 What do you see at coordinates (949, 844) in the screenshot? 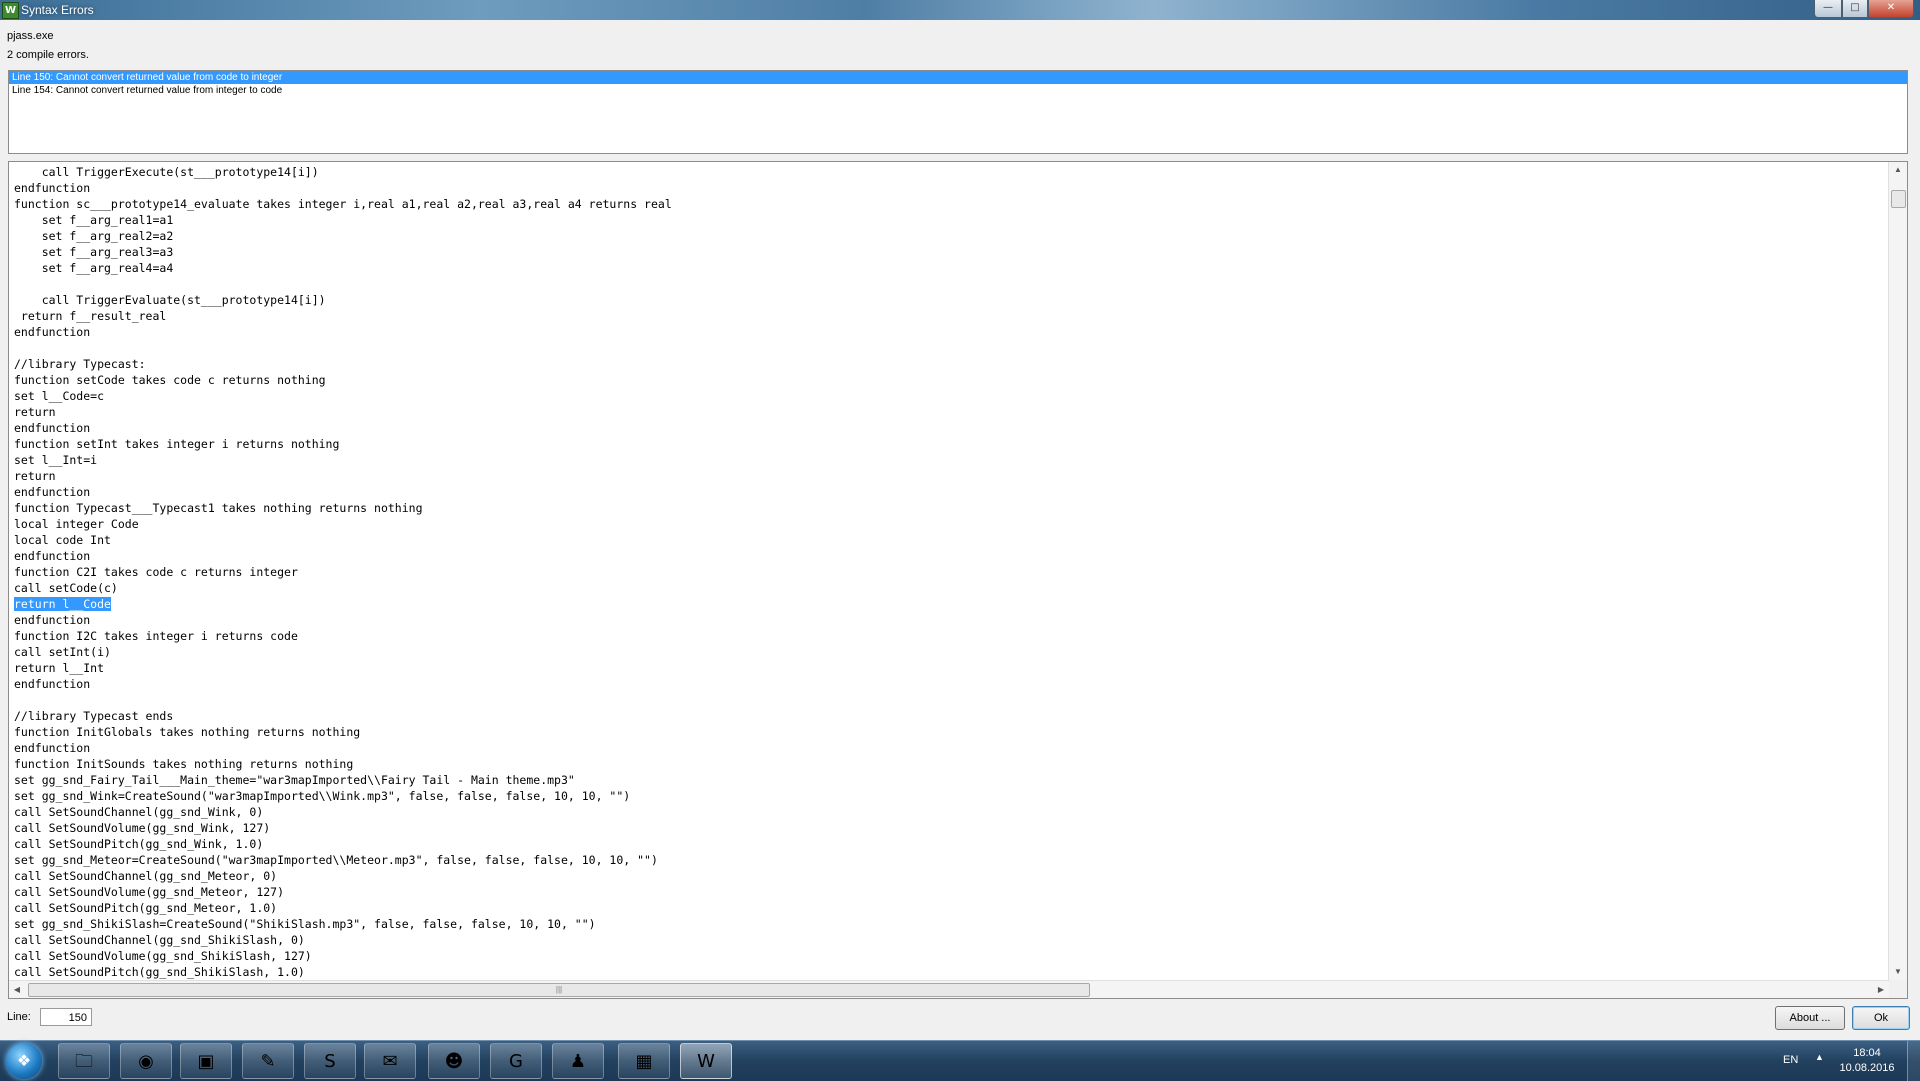
I see `code-line: call SetSoundPitch(gg_snd_Wink, 1.0)` at bounding box center [949, 844].